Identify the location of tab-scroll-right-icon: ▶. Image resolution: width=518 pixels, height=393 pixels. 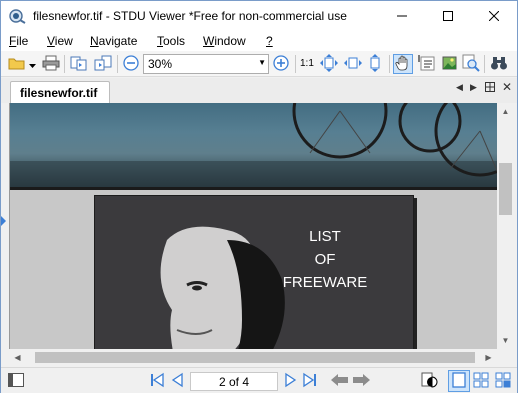
(473, 87).